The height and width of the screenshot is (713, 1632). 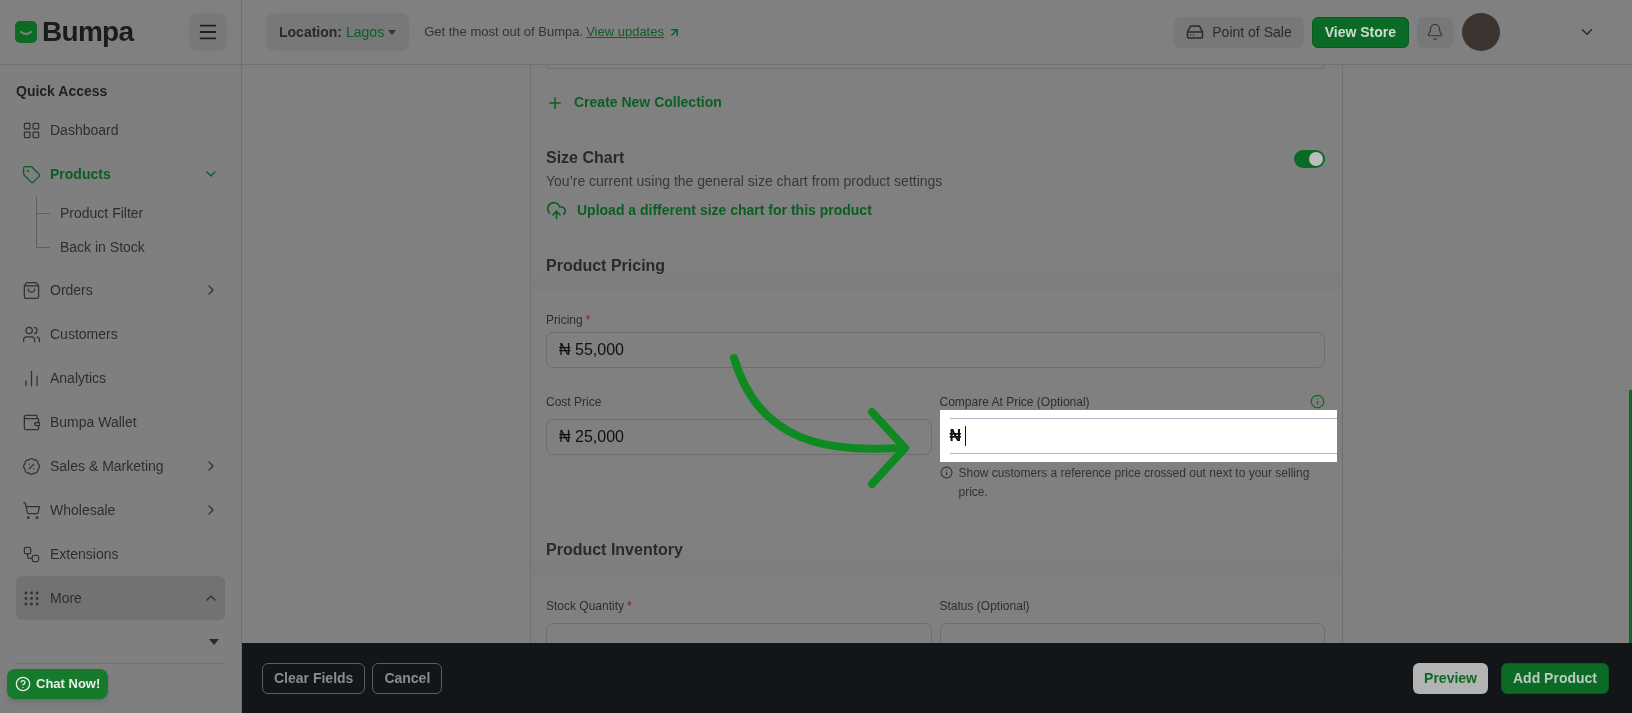 What do you see at coordinates (614, 550) in the screenshot?
I see `section-heading: Product Inventory` at bounding box center [614, 550].